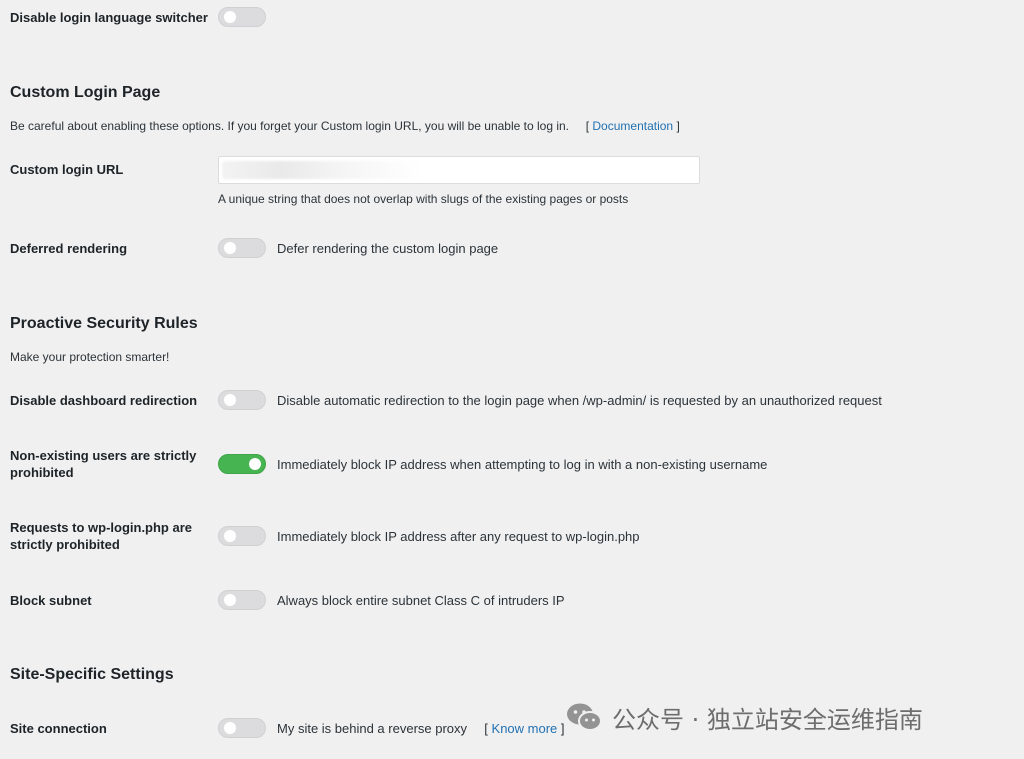  Describe the element at coordinates (322, 170) in the screenshot. I see `redacted-url-value` at that location.